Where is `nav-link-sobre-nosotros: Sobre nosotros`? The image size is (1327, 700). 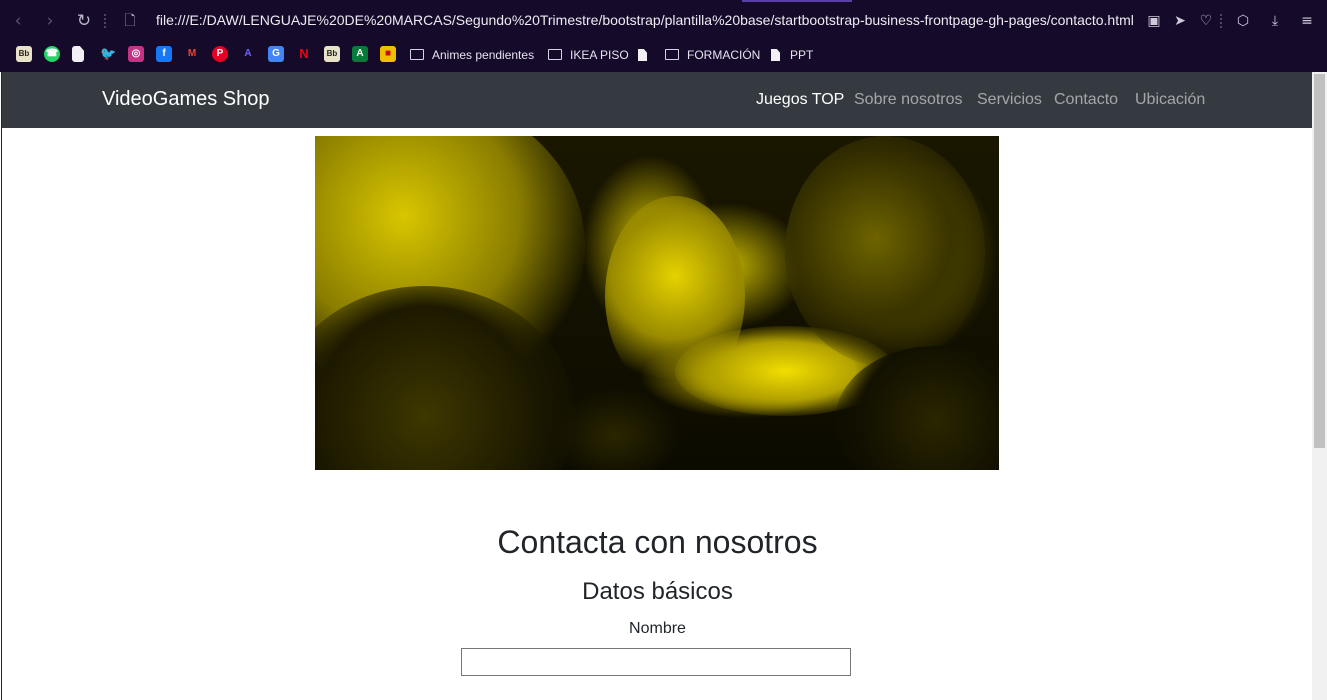 nav-link-sobre-nosotros: Sobre nosotros is located at coordinates (908, 100).